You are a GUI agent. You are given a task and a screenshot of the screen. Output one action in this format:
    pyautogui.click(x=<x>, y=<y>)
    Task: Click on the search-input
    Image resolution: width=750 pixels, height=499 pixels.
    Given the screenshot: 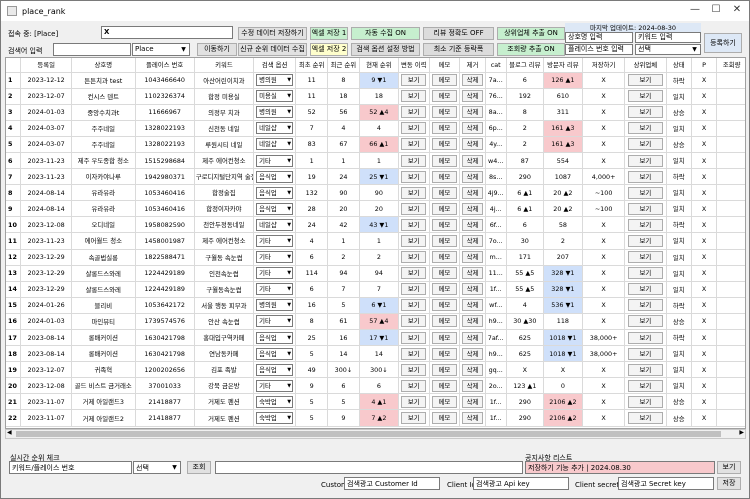 What is the action you would take?
    pyautogui.click(x=92, y=49)
    